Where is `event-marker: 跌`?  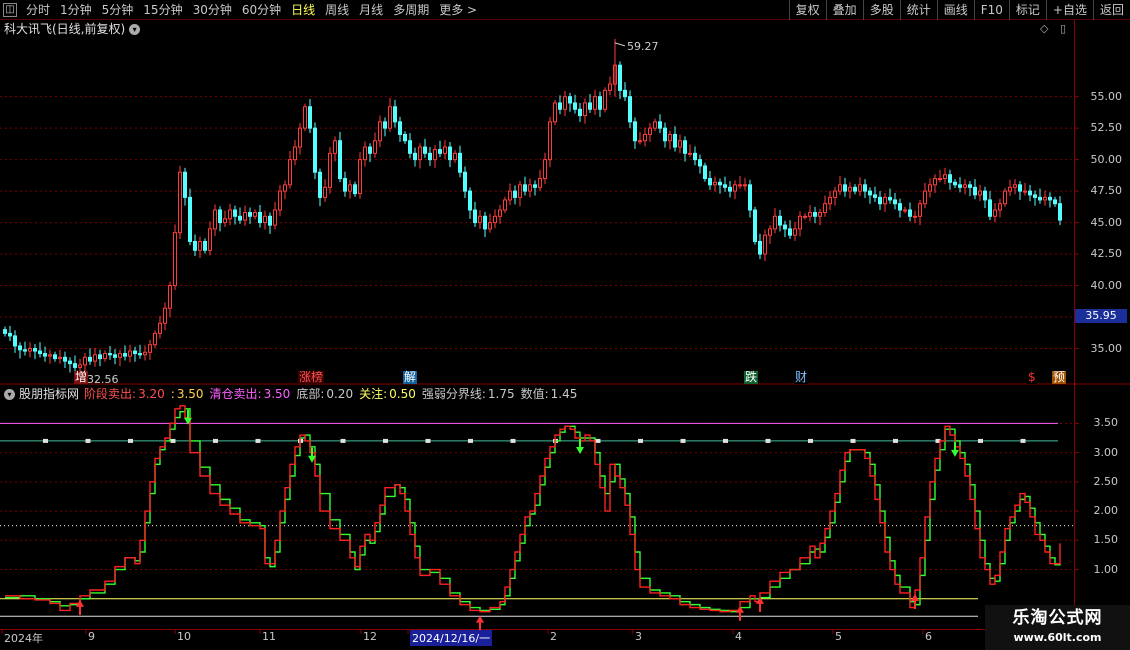 event-marker: 跌 is located at coordinates (751, 377).